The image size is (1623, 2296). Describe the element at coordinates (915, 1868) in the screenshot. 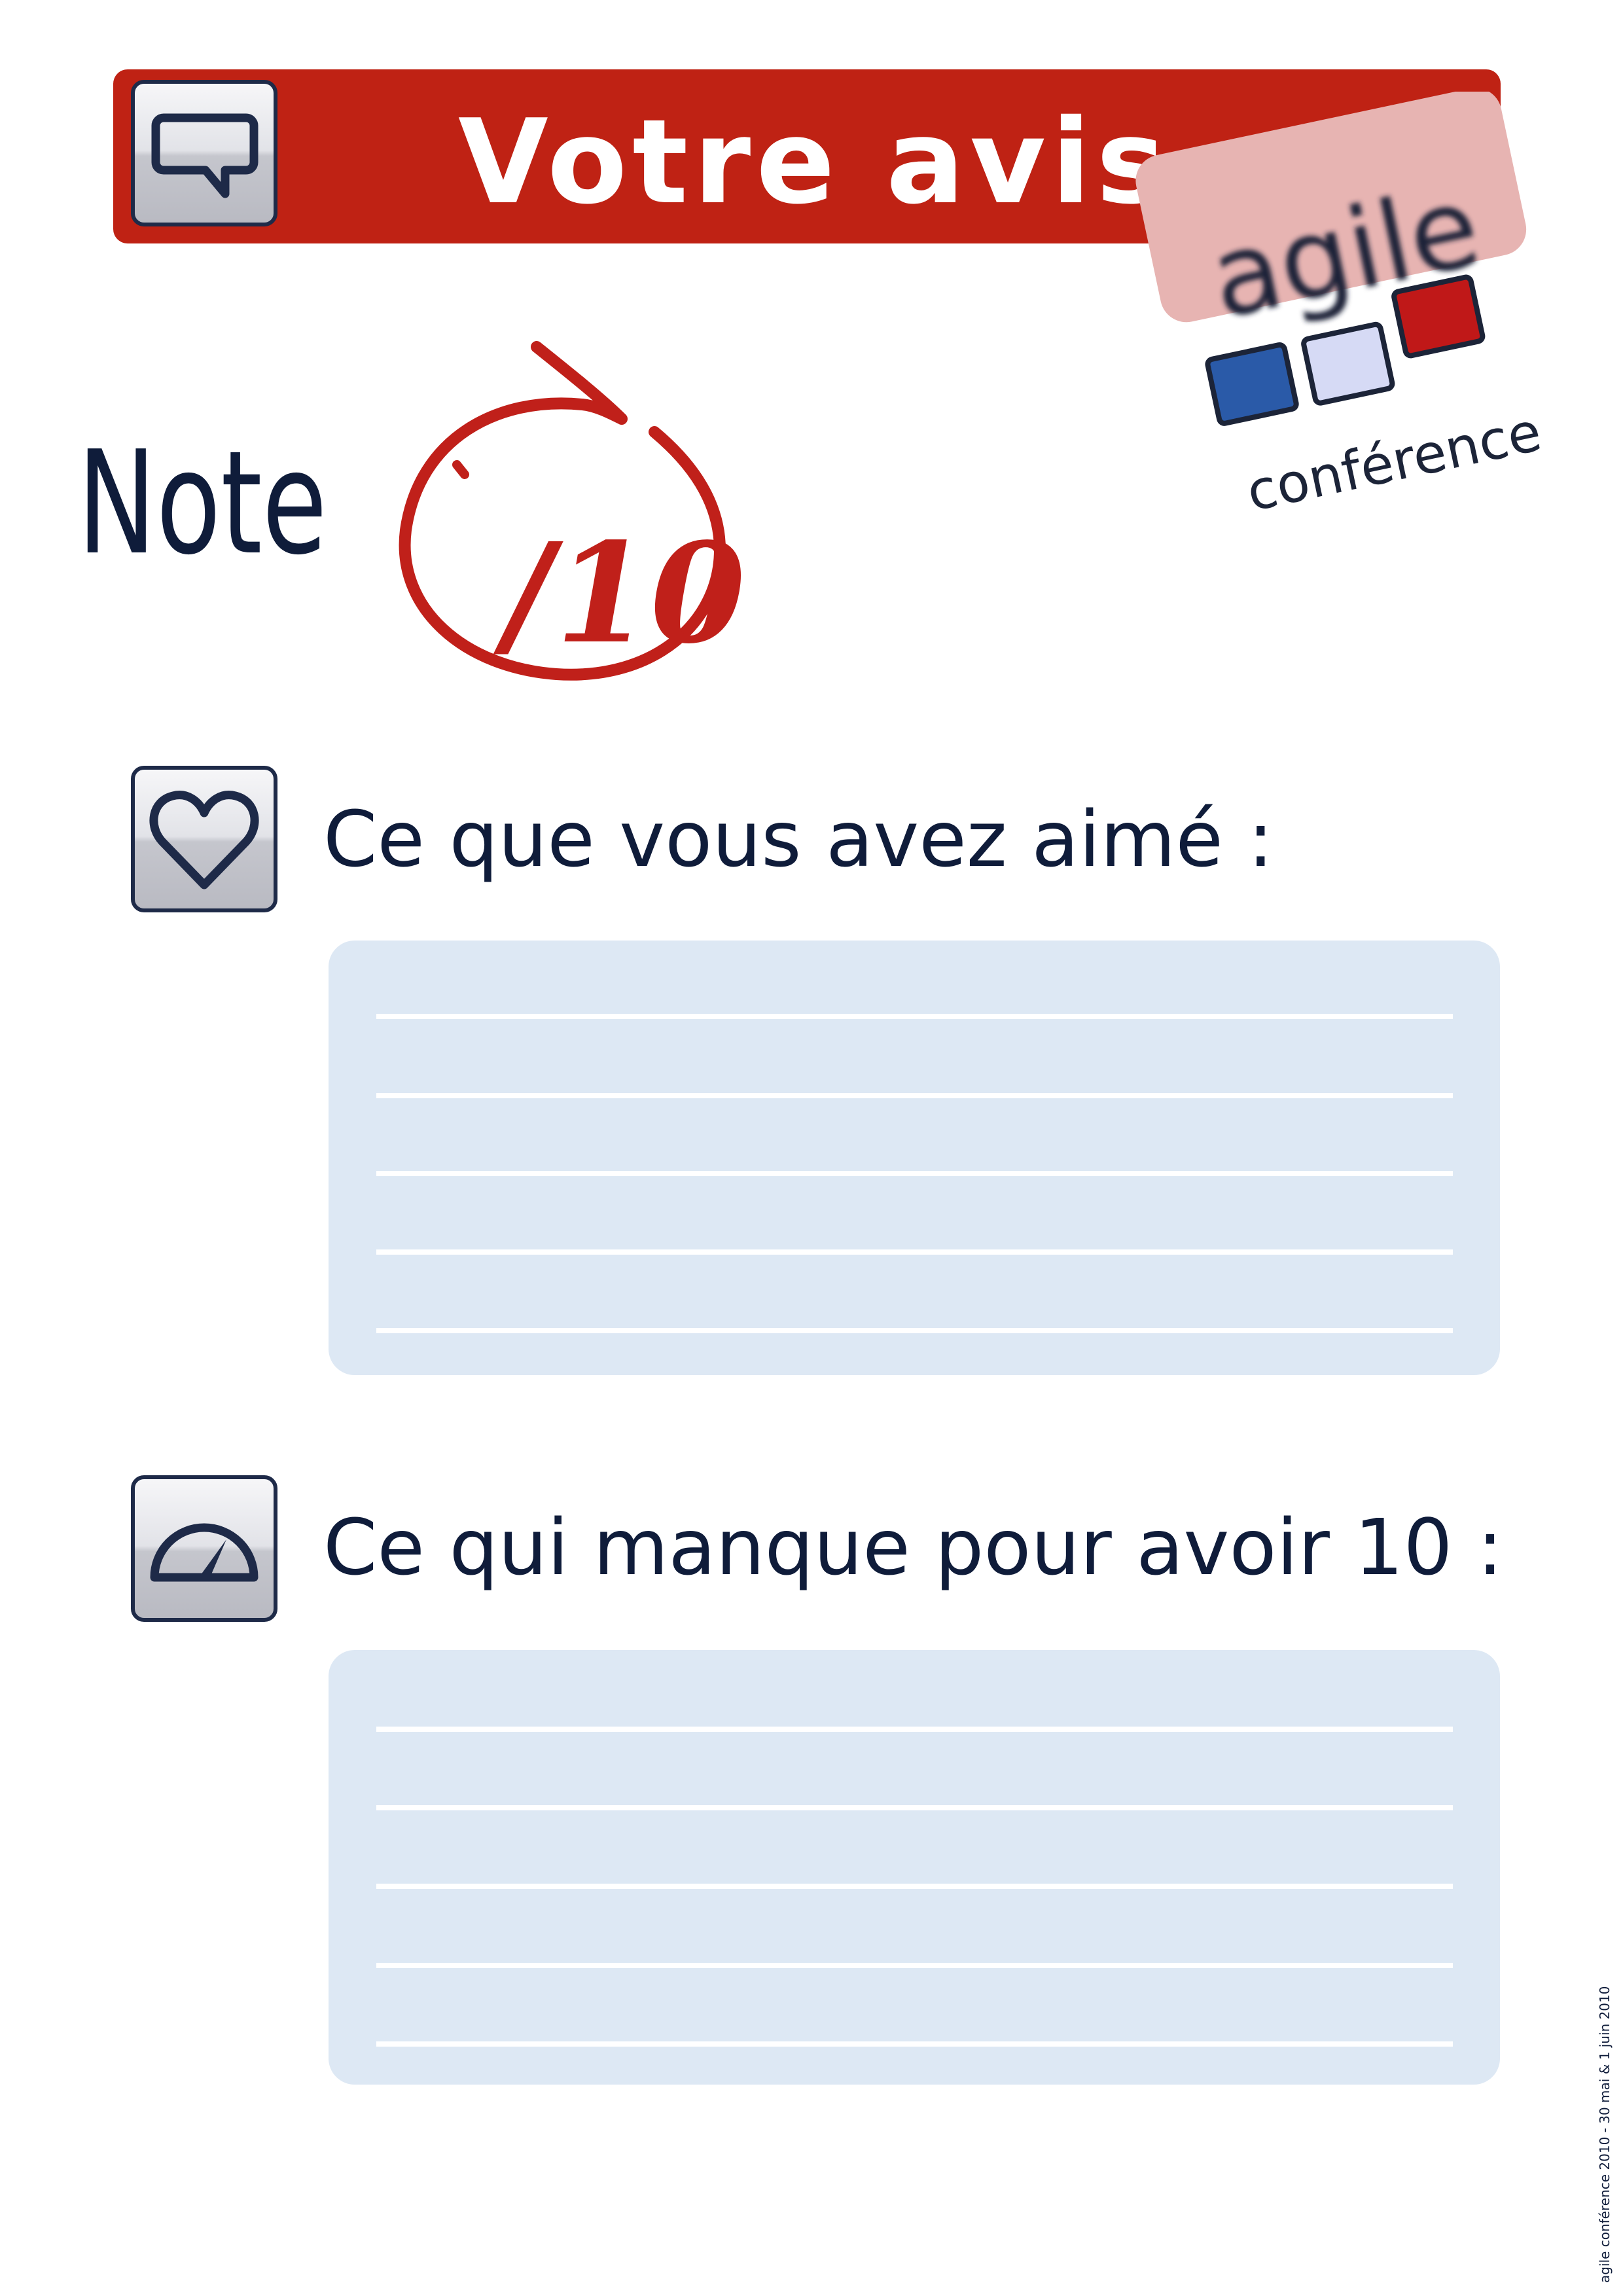

I see `answer-area-missing` at that location.